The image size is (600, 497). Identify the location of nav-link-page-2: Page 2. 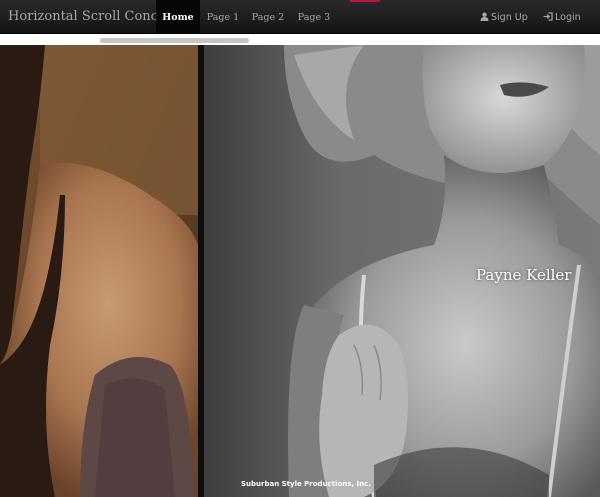
(268, 16).